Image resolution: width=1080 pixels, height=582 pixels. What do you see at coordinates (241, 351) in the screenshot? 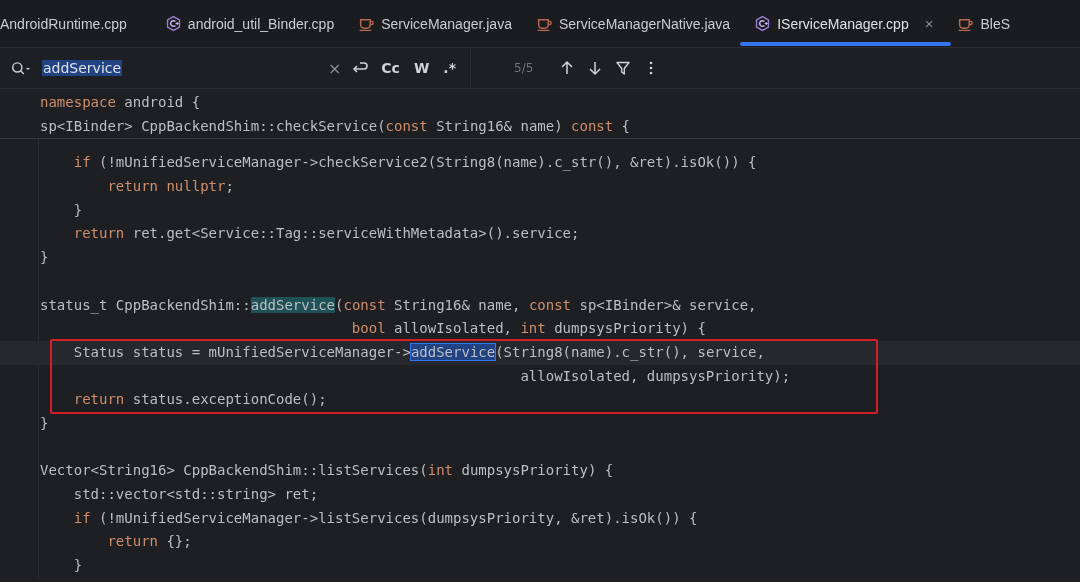
I see `code-text: Status status = mUnifiedServiceManager->` at bounding box center [241, 351].